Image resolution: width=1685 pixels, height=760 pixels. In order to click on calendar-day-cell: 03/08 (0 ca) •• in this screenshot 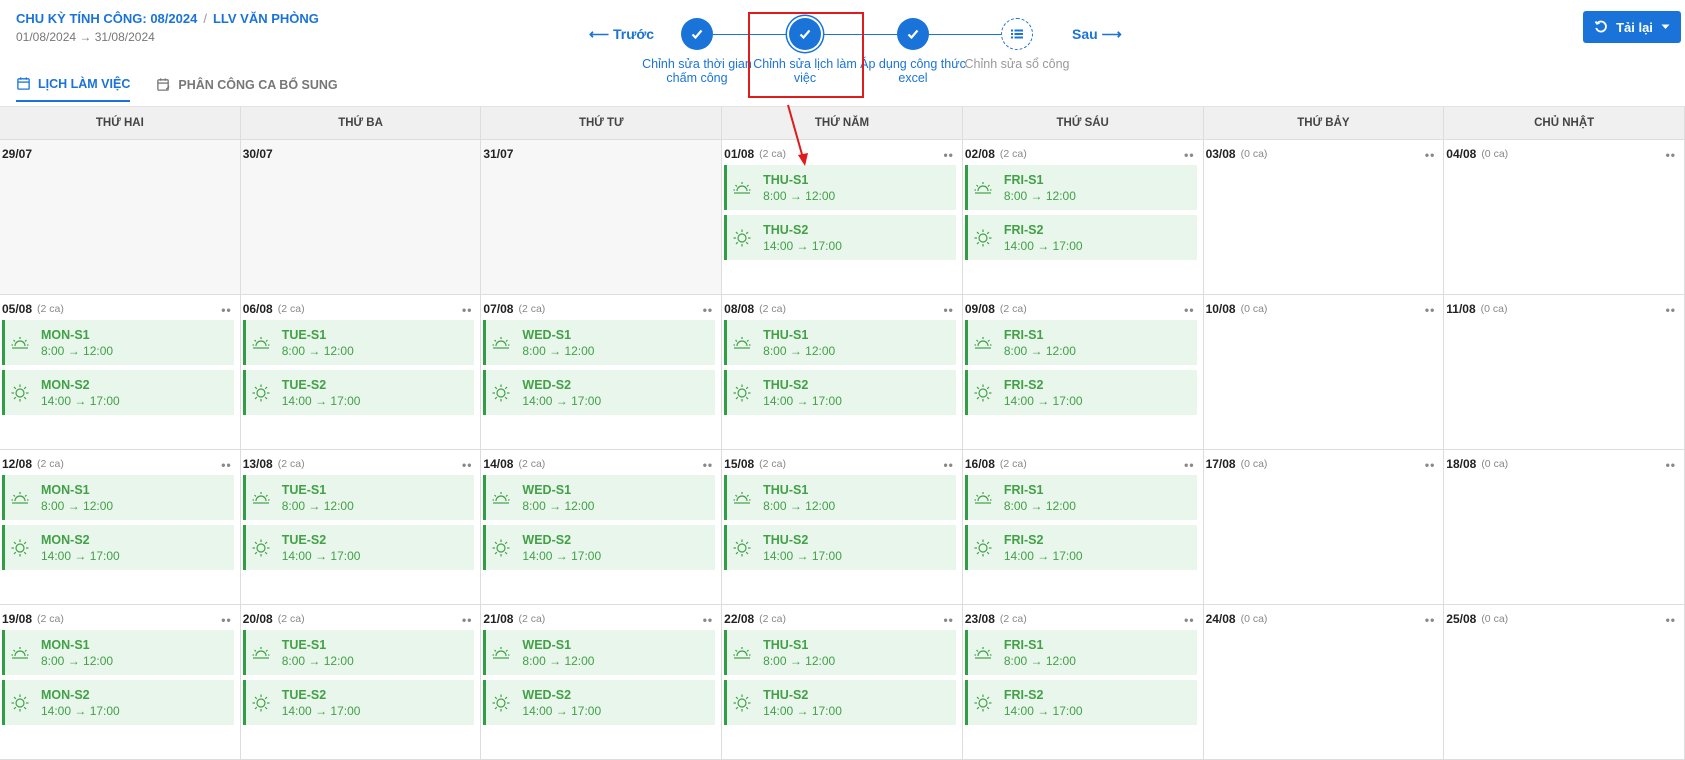, I will do `click(1324, 217)`.